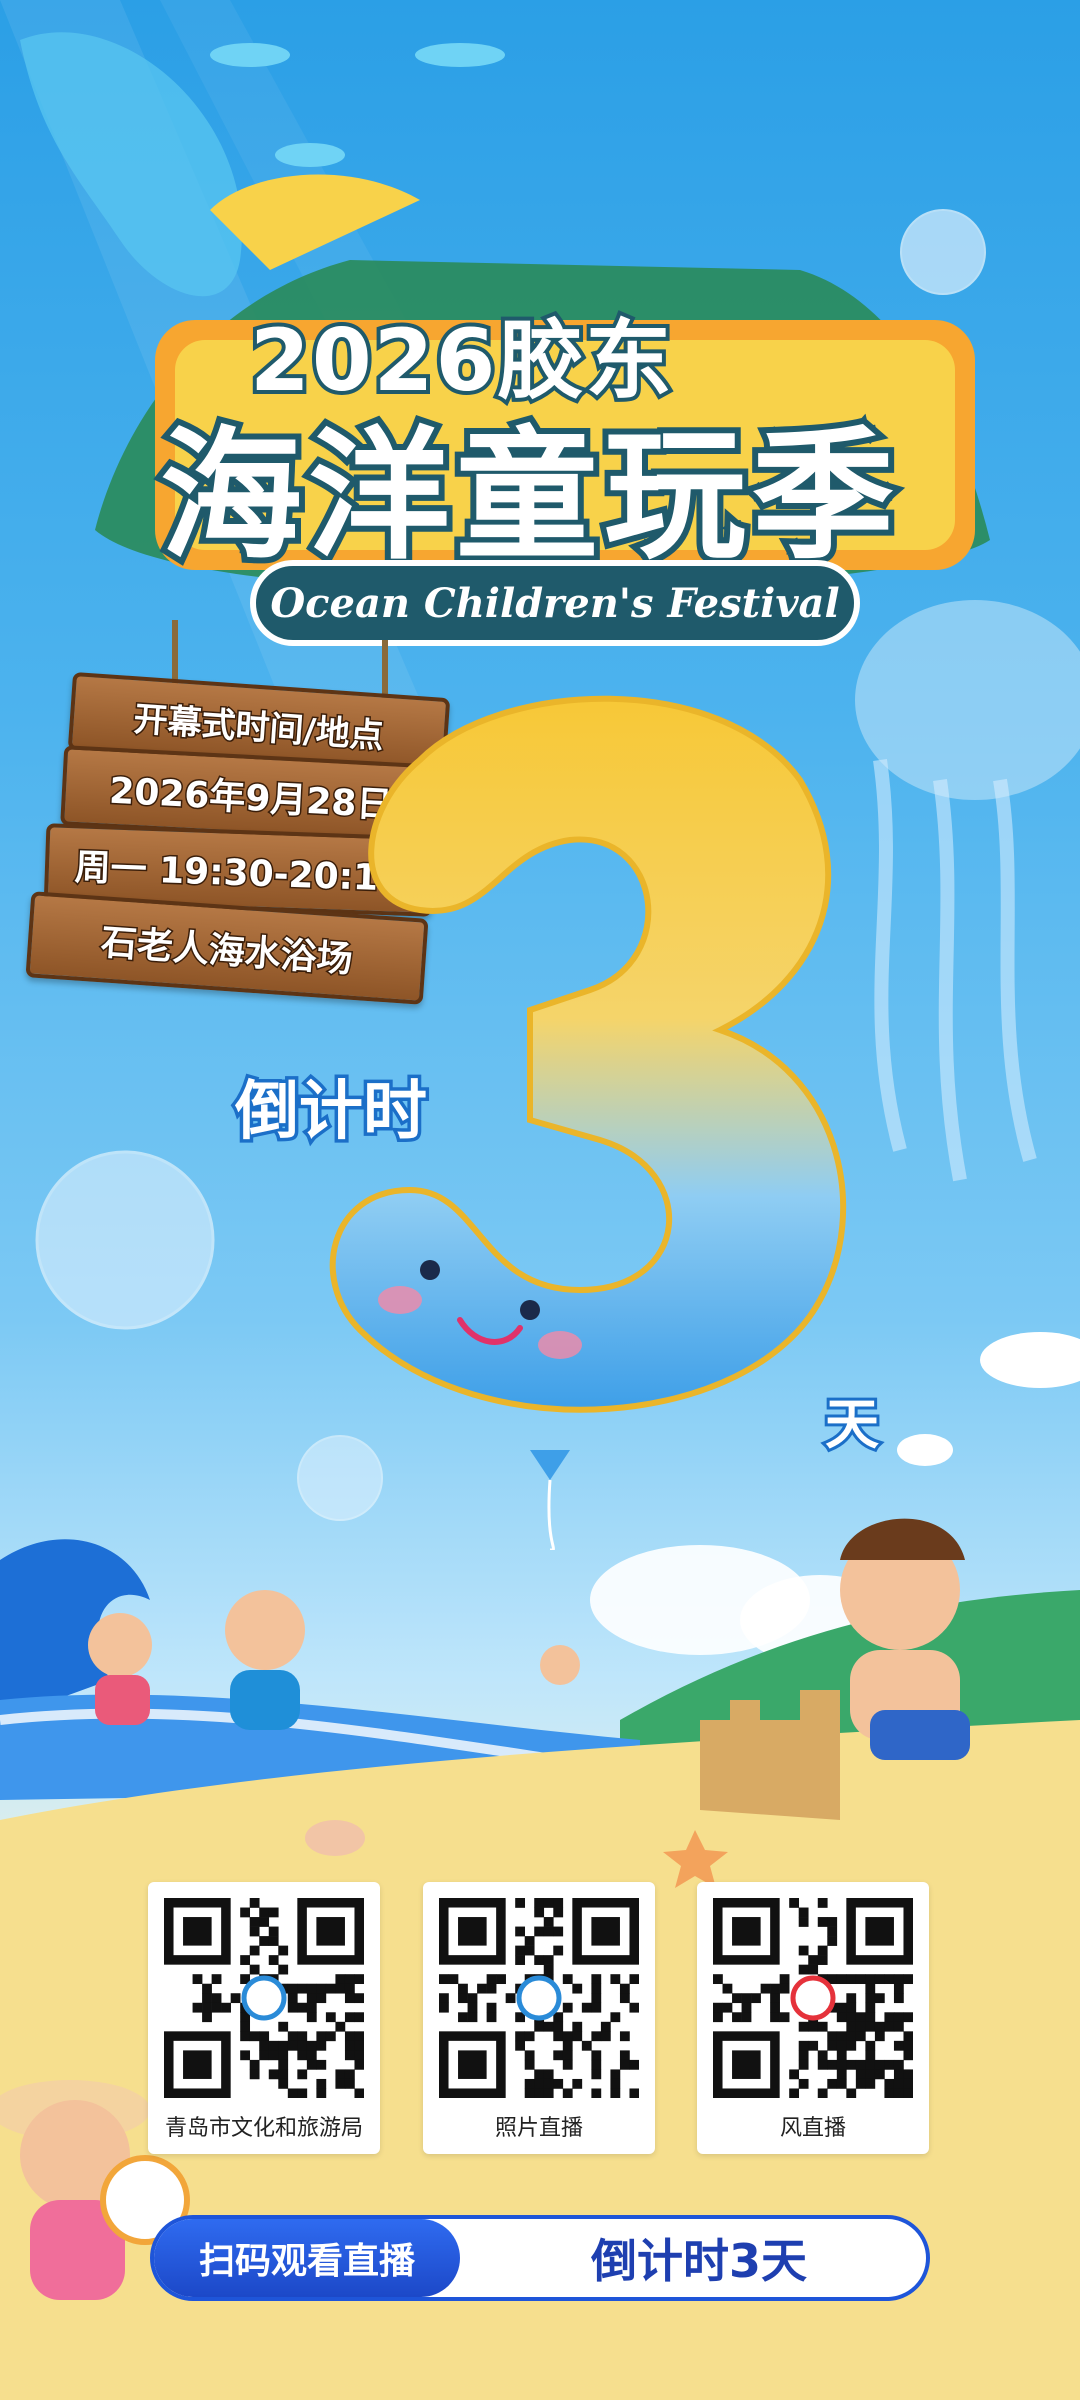  I want to click on qr-card-feng-live: 风直播, so click(813, 2018).